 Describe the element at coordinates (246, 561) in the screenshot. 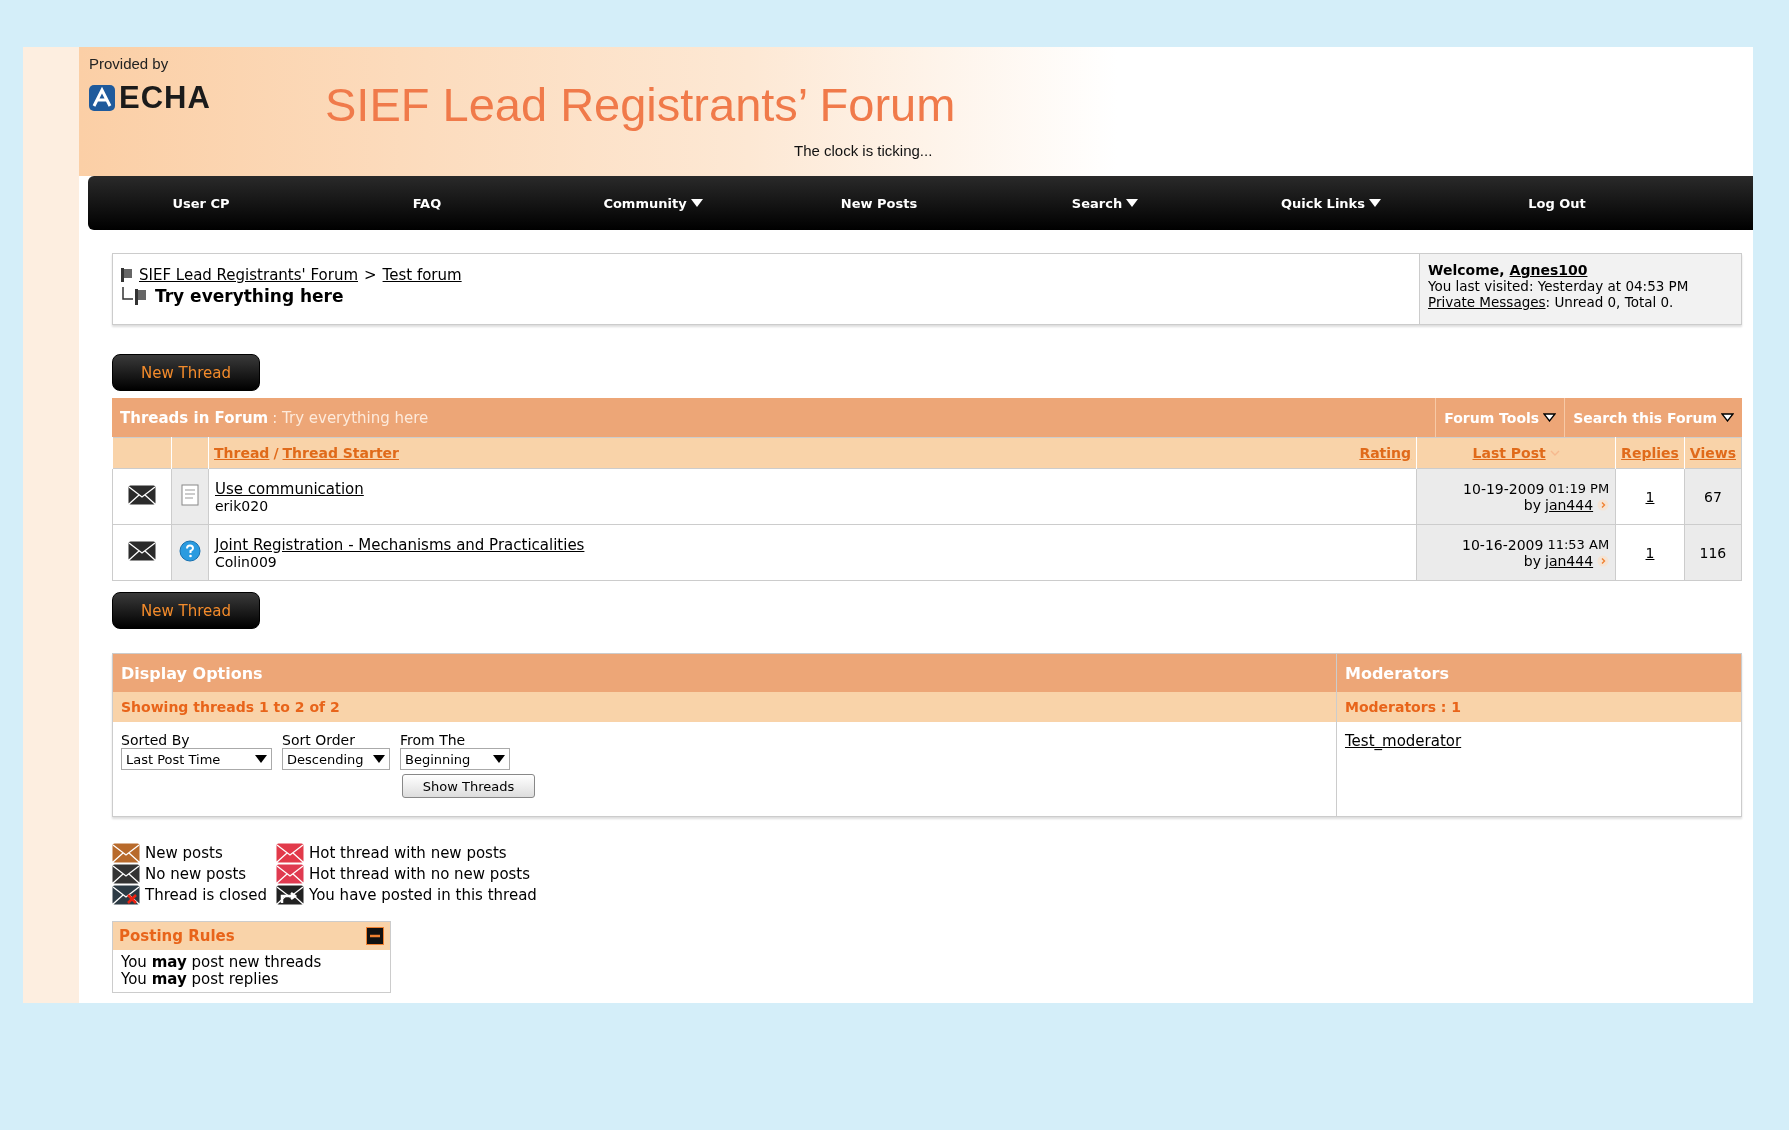

I see `thread-starter: Colin009` at that location.